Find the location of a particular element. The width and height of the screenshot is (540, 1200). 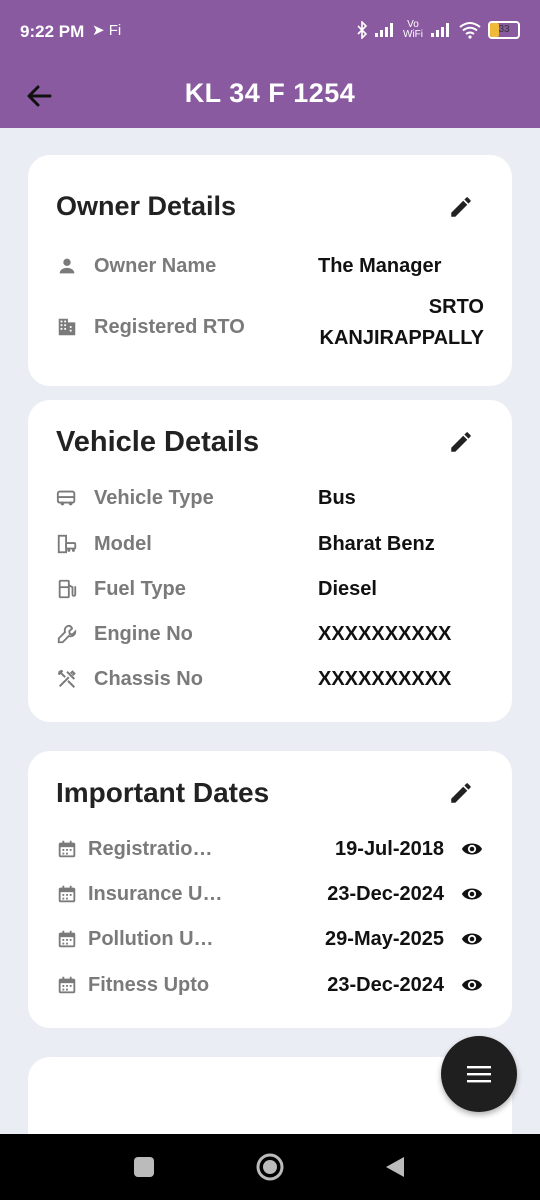

system-nav-bar is located at coordinates (270, 1167).